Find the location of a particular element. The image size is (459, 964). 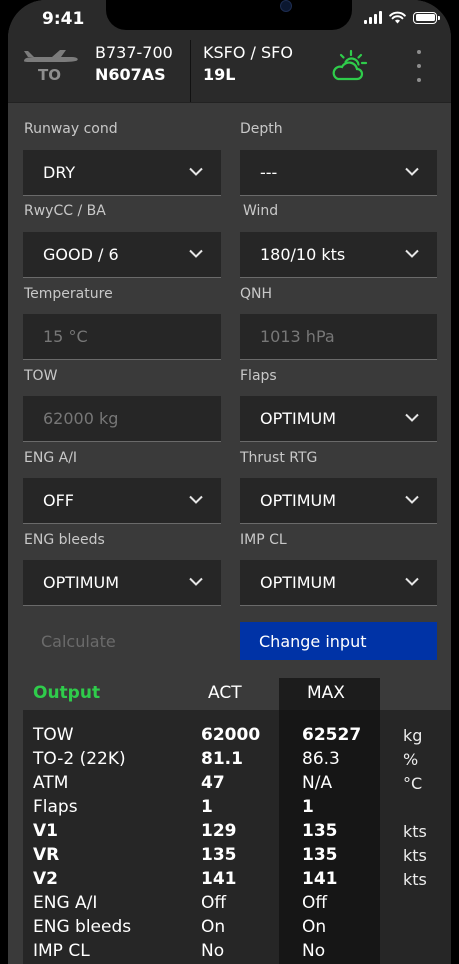

aircraft-type: B737-700 is located at coordinates (134, 52).